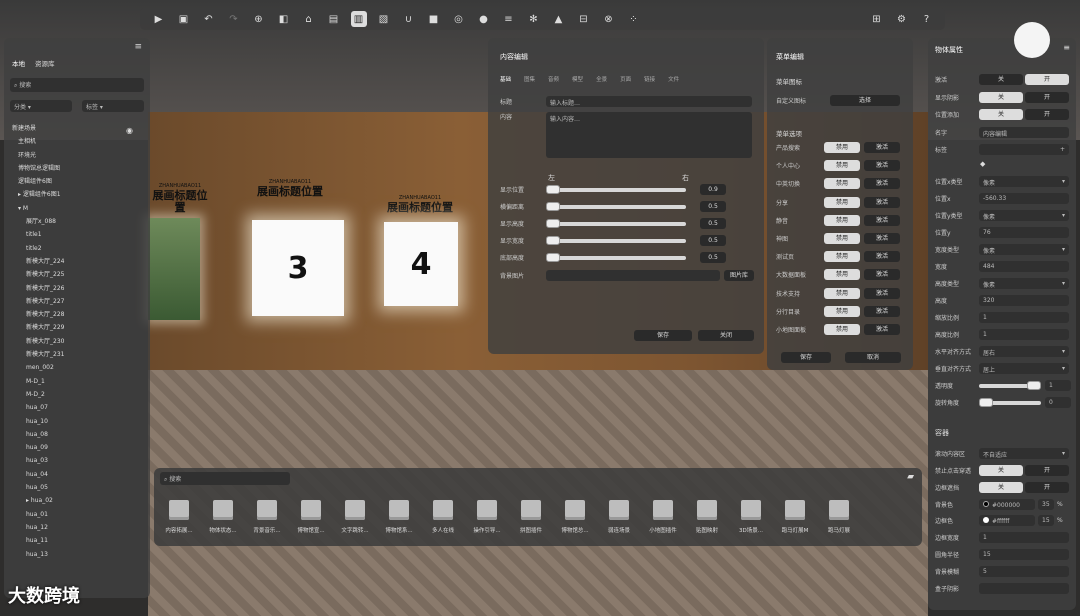  I want to click on tree-item: hua_10, so click(77, 421).